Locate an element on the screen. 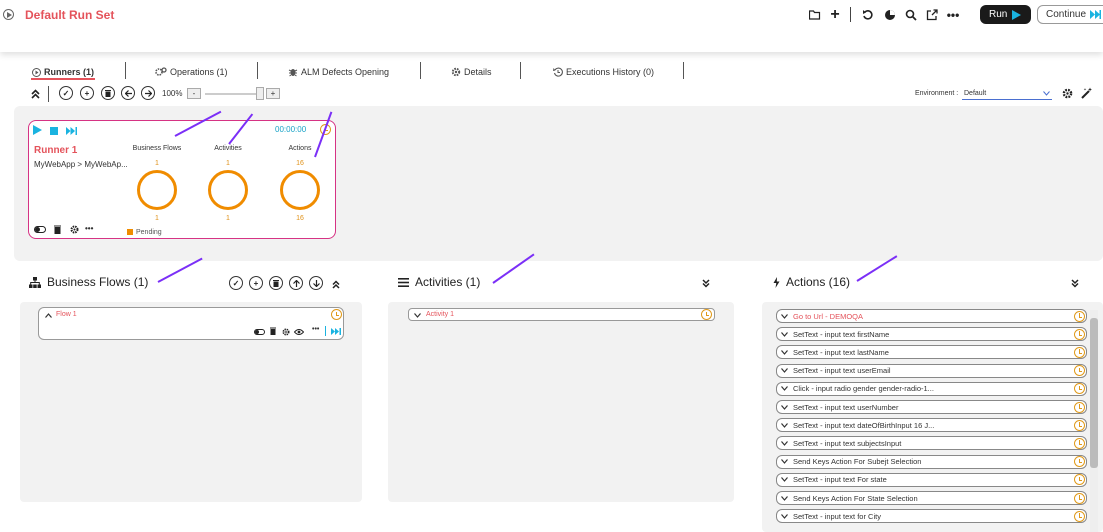 The height and width of the screenshot is (532, 1103). tab-details: Details is located at coordinates (471, 72).